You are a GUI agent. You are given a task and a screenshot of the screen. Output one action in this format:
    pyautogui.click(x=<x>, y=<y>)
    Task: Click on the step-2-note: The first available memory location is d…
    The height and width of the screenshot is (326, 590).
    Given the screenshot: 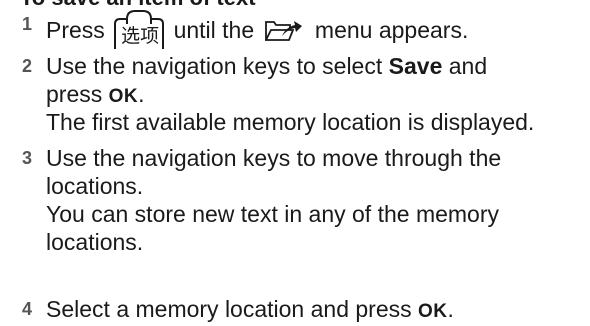 What is the action you would take?
    pyautogui.click(x=290, y=122)
    